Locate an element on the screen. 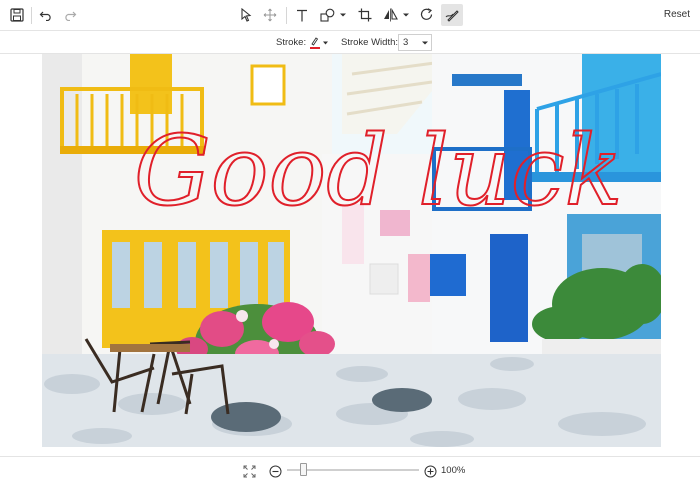  pan-icon is located at coordinates (270, 15).